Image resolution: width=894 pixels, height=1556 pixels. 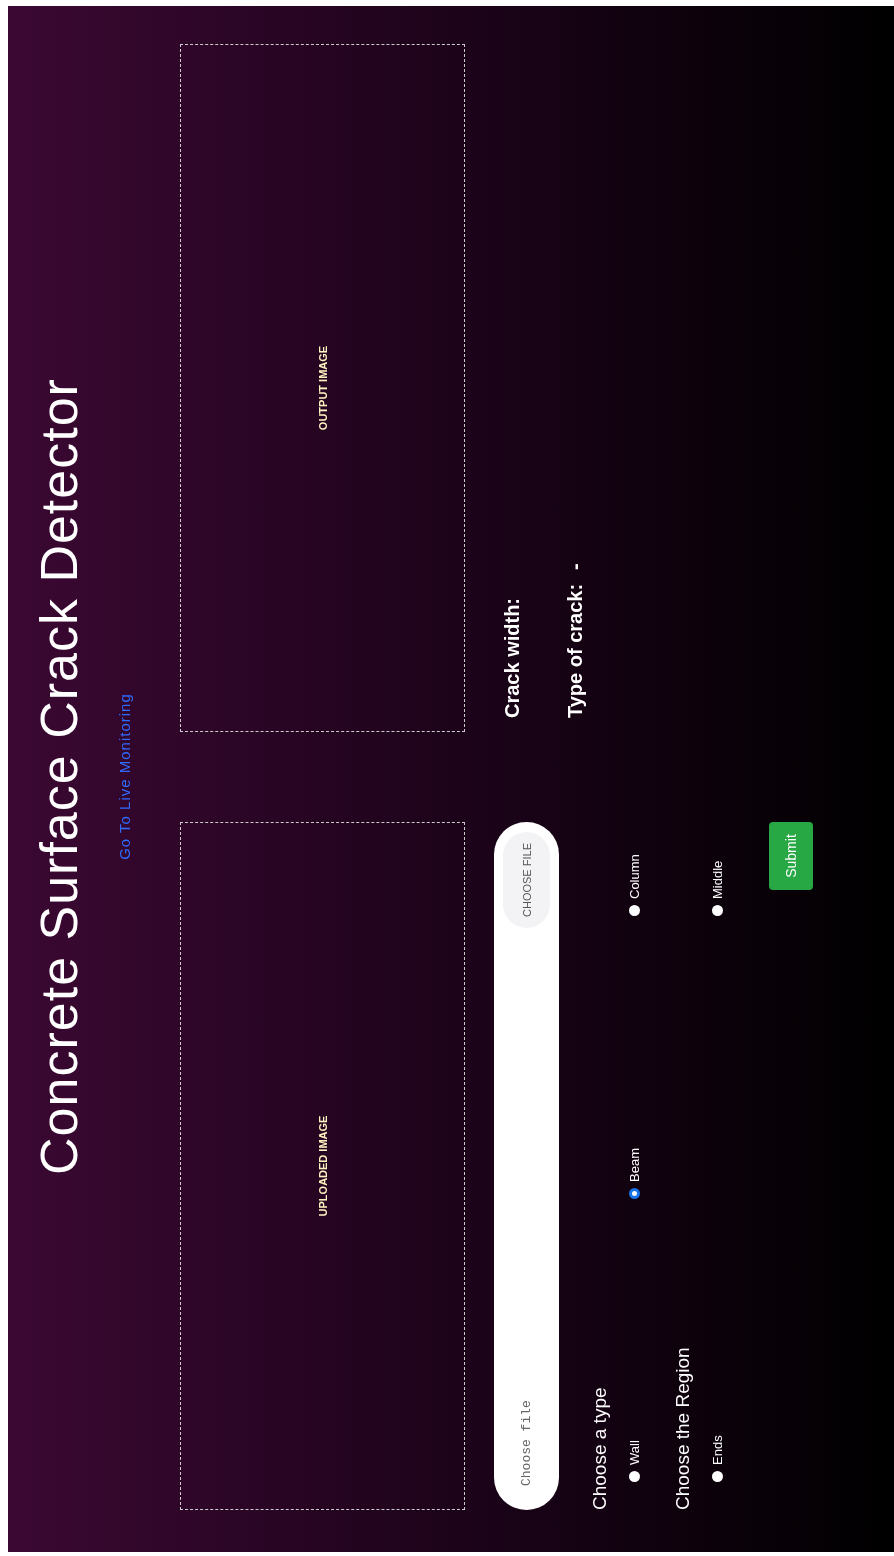 I want to click on file-picker: Choose file CHOOSE FILE, so click(x=526, y=1166).